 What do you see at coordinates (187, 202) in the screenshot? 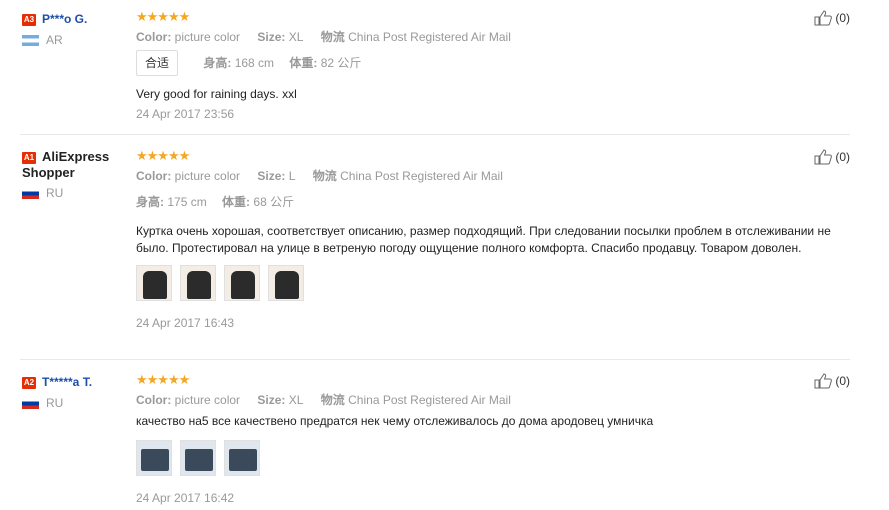
I see `height-value: 175 cm` at bounding box center [187, 202].